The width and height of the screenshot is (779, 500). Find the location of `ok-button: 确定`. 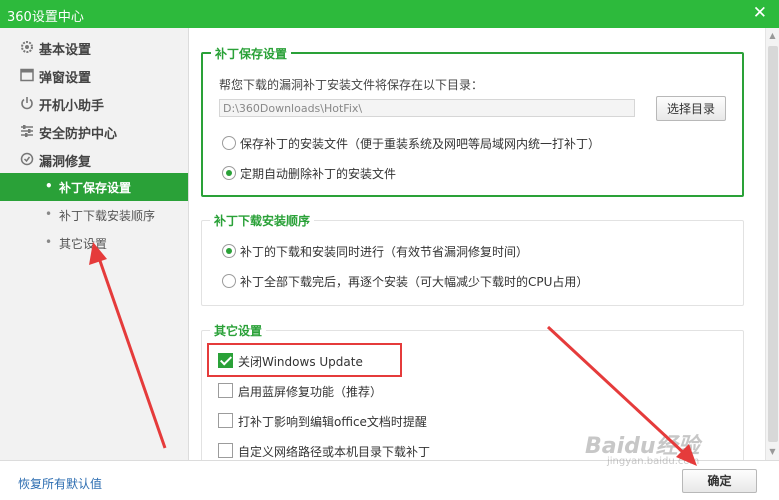

ok-button: 确定 is located at coordinates (719, 481).